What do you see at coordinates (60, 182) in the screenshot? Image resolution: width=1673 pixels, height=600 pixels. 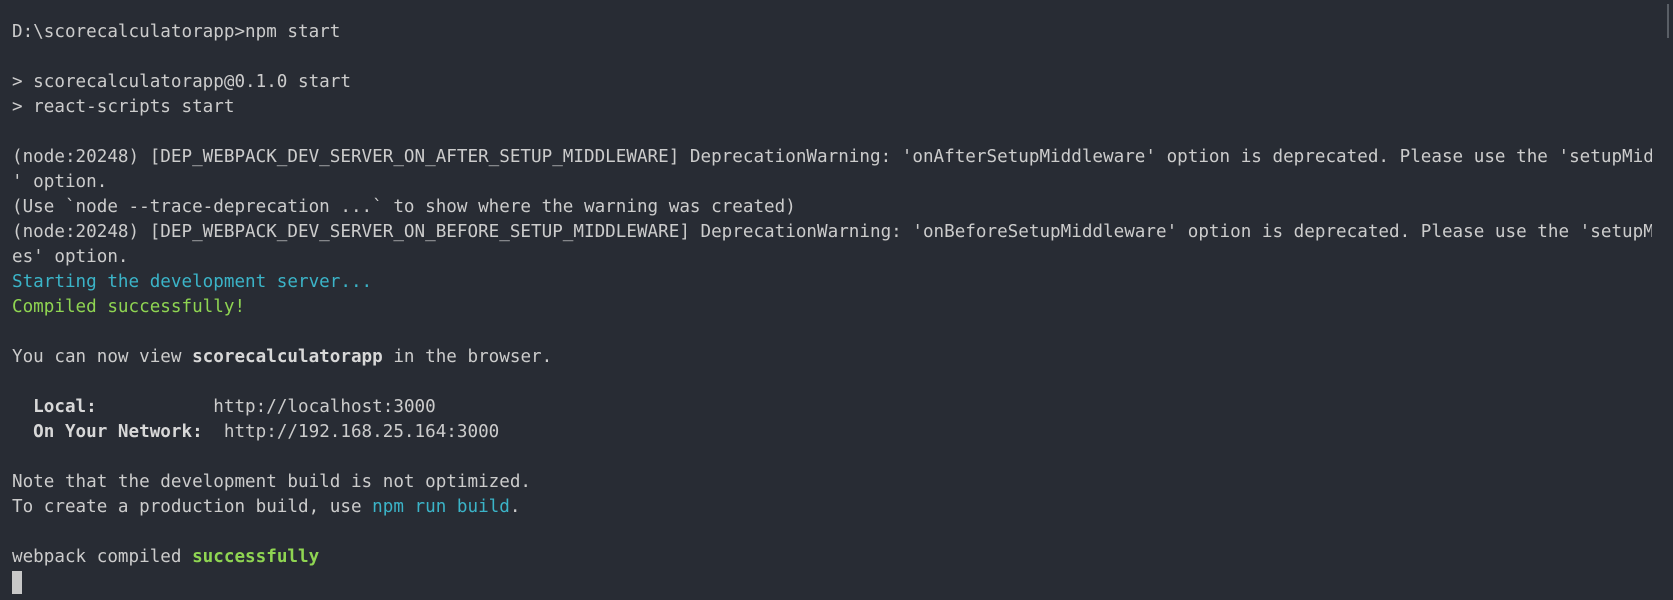 I see `deprecation-warning-wrap: ' option.` at bounding box center [60, 182].